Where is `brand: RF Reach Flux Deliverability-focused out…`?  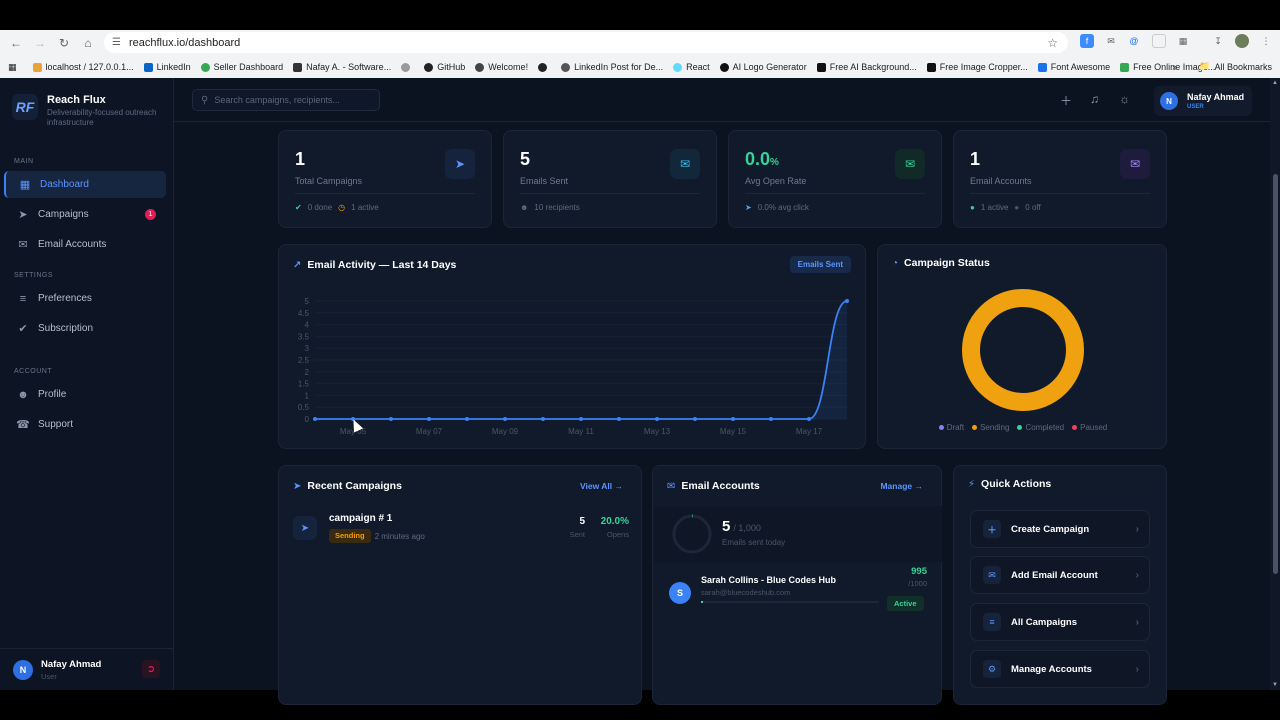
brand: RF Reach Flux Deliverability-focused out… is located at coordinates (87, 111).